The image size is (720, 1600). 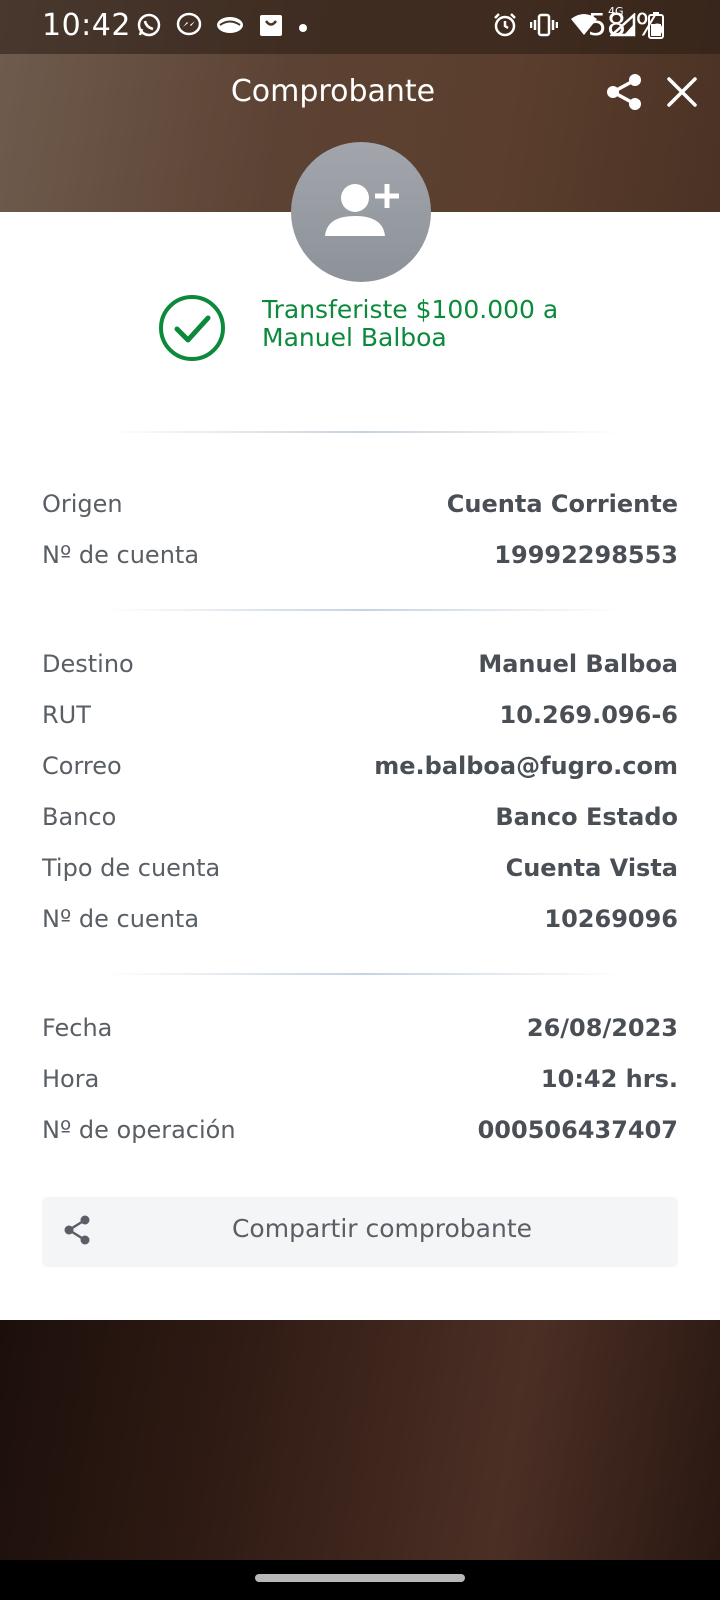 I want to click on account-type-label: Tipo de cuenta, so click(x=131, y=868).